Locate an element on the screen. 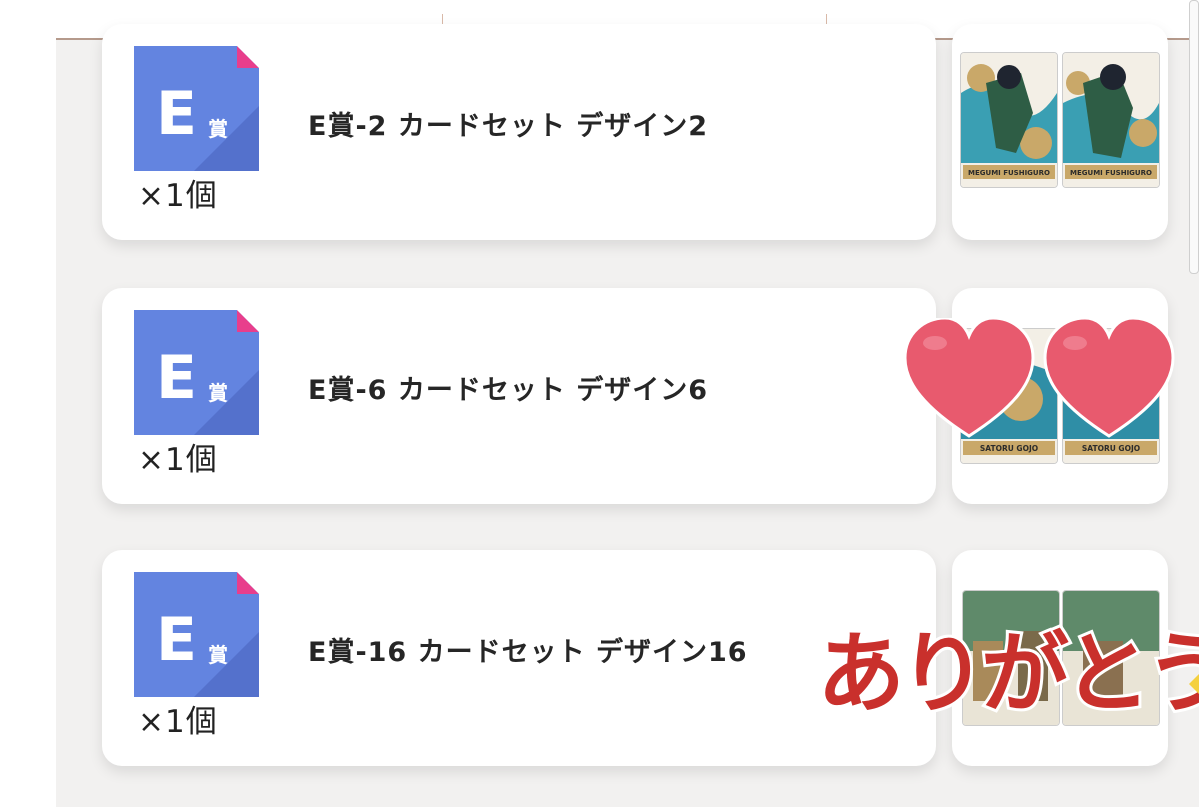 The width and height of the screenshot is (1199, 807). item-name: E賞-2 カードセット デザイン2 is located at coordinates (508, 126).